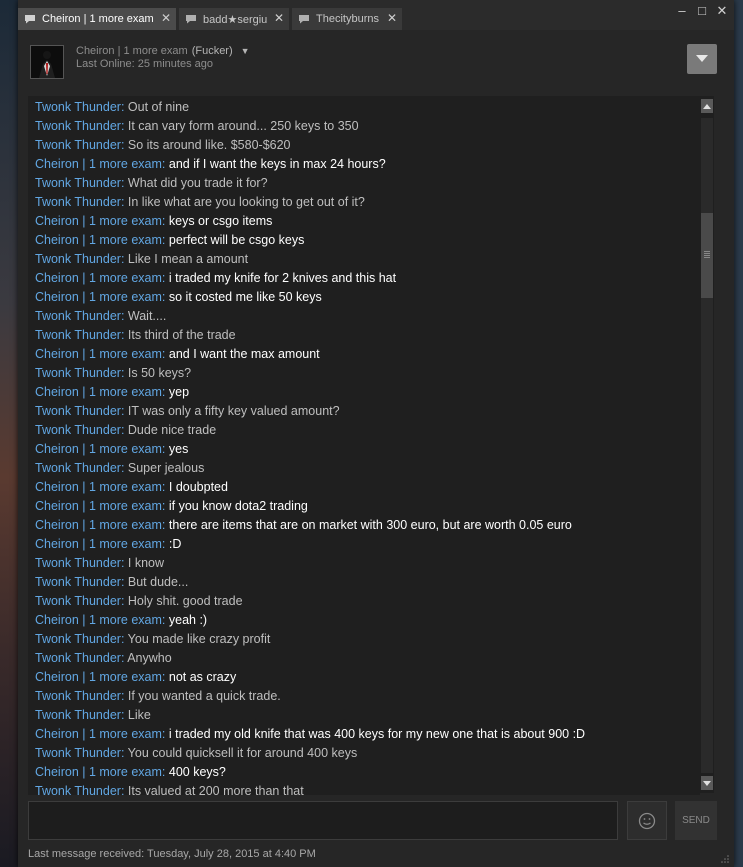 Image resolution: width=743 pixels, height=867 pixels. I want to click on scroll-up-icon, so click(707, 106).